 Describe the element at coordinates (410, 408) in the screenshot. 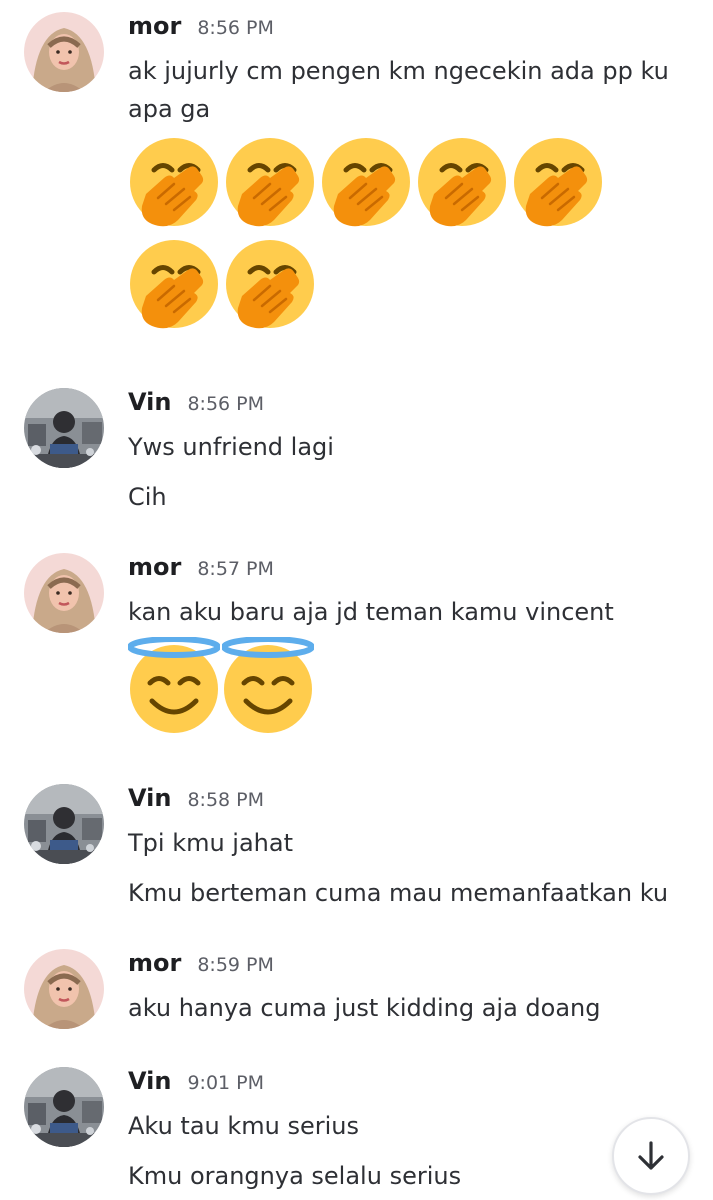

I see `message-header: Vin 8:56 PM` at that location.